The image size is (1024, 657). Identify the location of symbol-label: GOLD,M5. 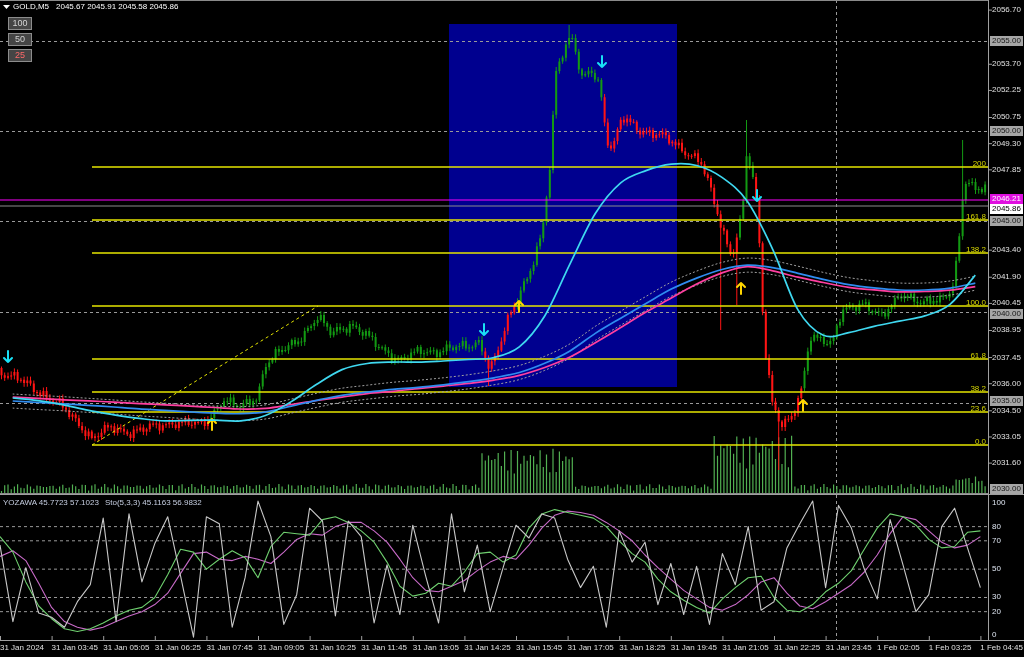
(31, 7).